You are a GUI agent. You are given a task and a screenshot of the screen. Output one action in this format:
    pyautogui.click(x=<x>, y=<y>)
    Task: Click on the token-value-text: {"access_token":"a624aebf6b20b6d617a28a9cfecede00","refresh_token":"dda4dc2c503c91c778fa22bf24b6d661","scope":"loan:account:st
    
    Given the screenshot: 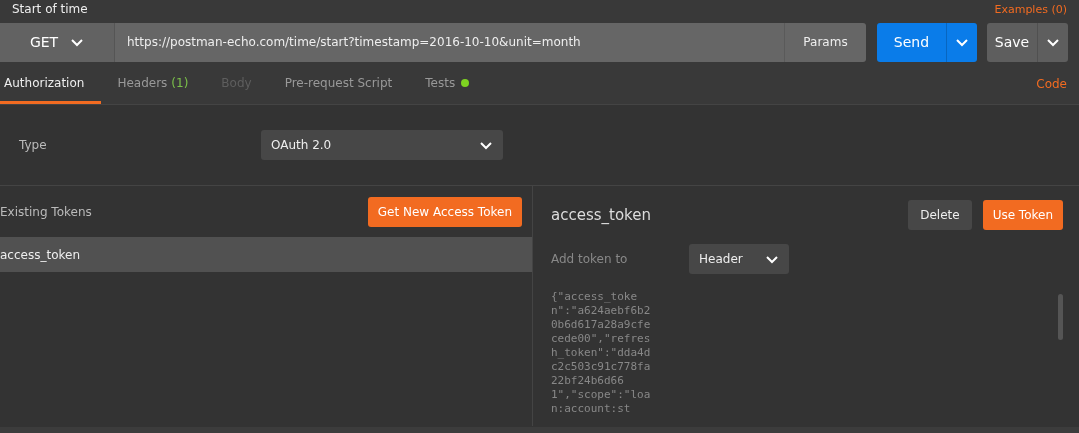 What is the action you would take?
    pyautogui.click(x=601, y=353)
    